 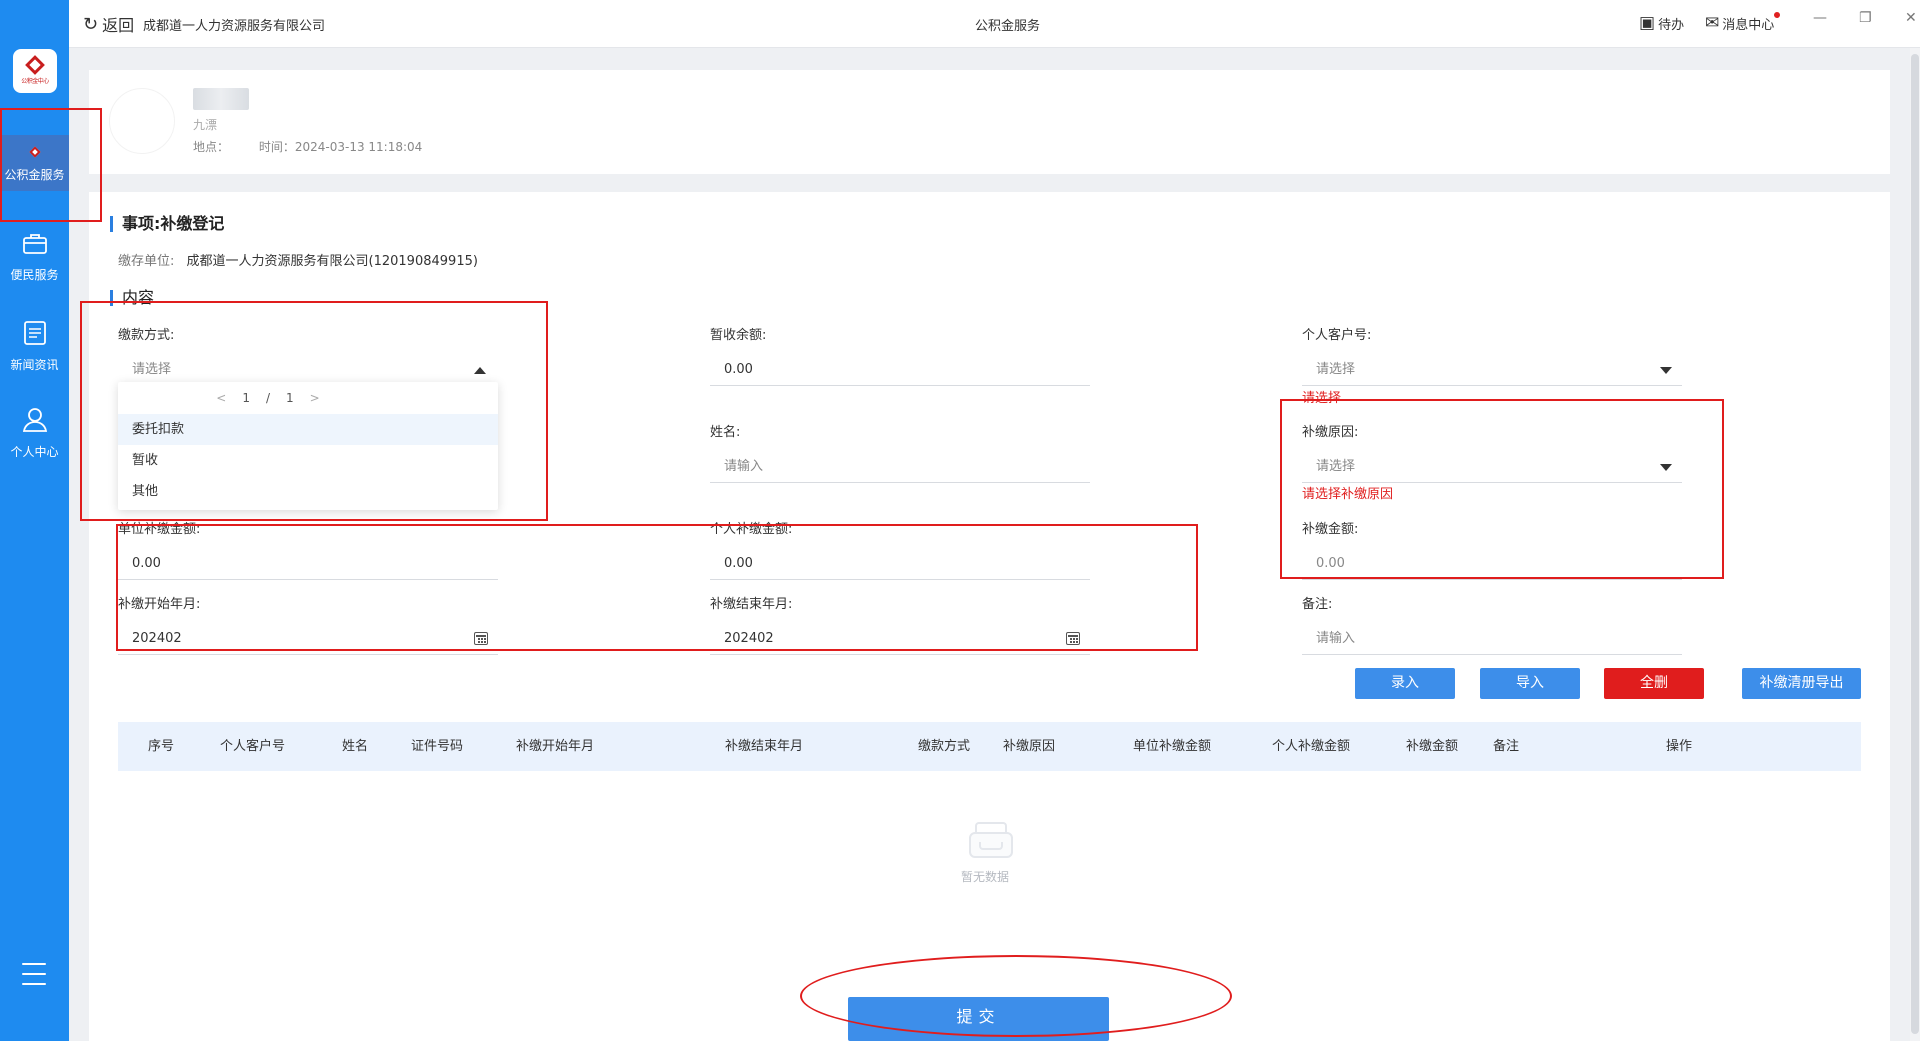 I want to click on total-amount-field: 补缴金额: 0.00, so click(x=1492, y=549).